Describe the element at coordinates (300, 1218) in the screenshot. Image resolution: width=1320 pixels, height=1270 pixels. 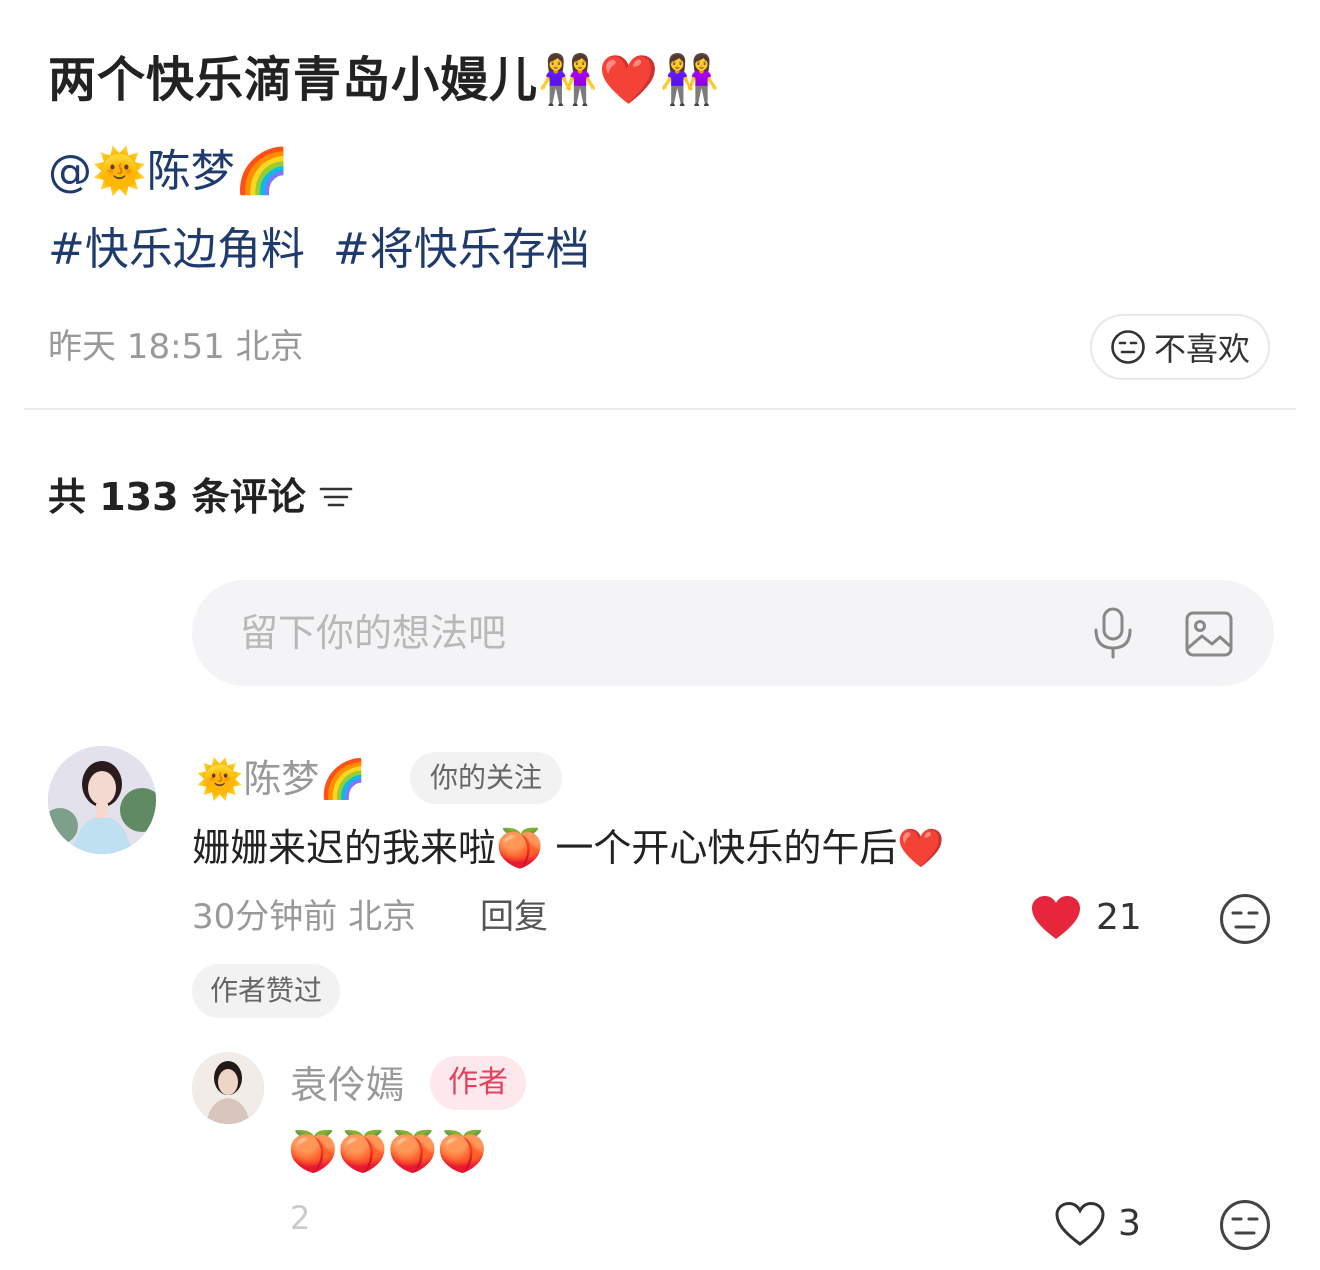
I see `comment-timestamp-location: 2` at that location.